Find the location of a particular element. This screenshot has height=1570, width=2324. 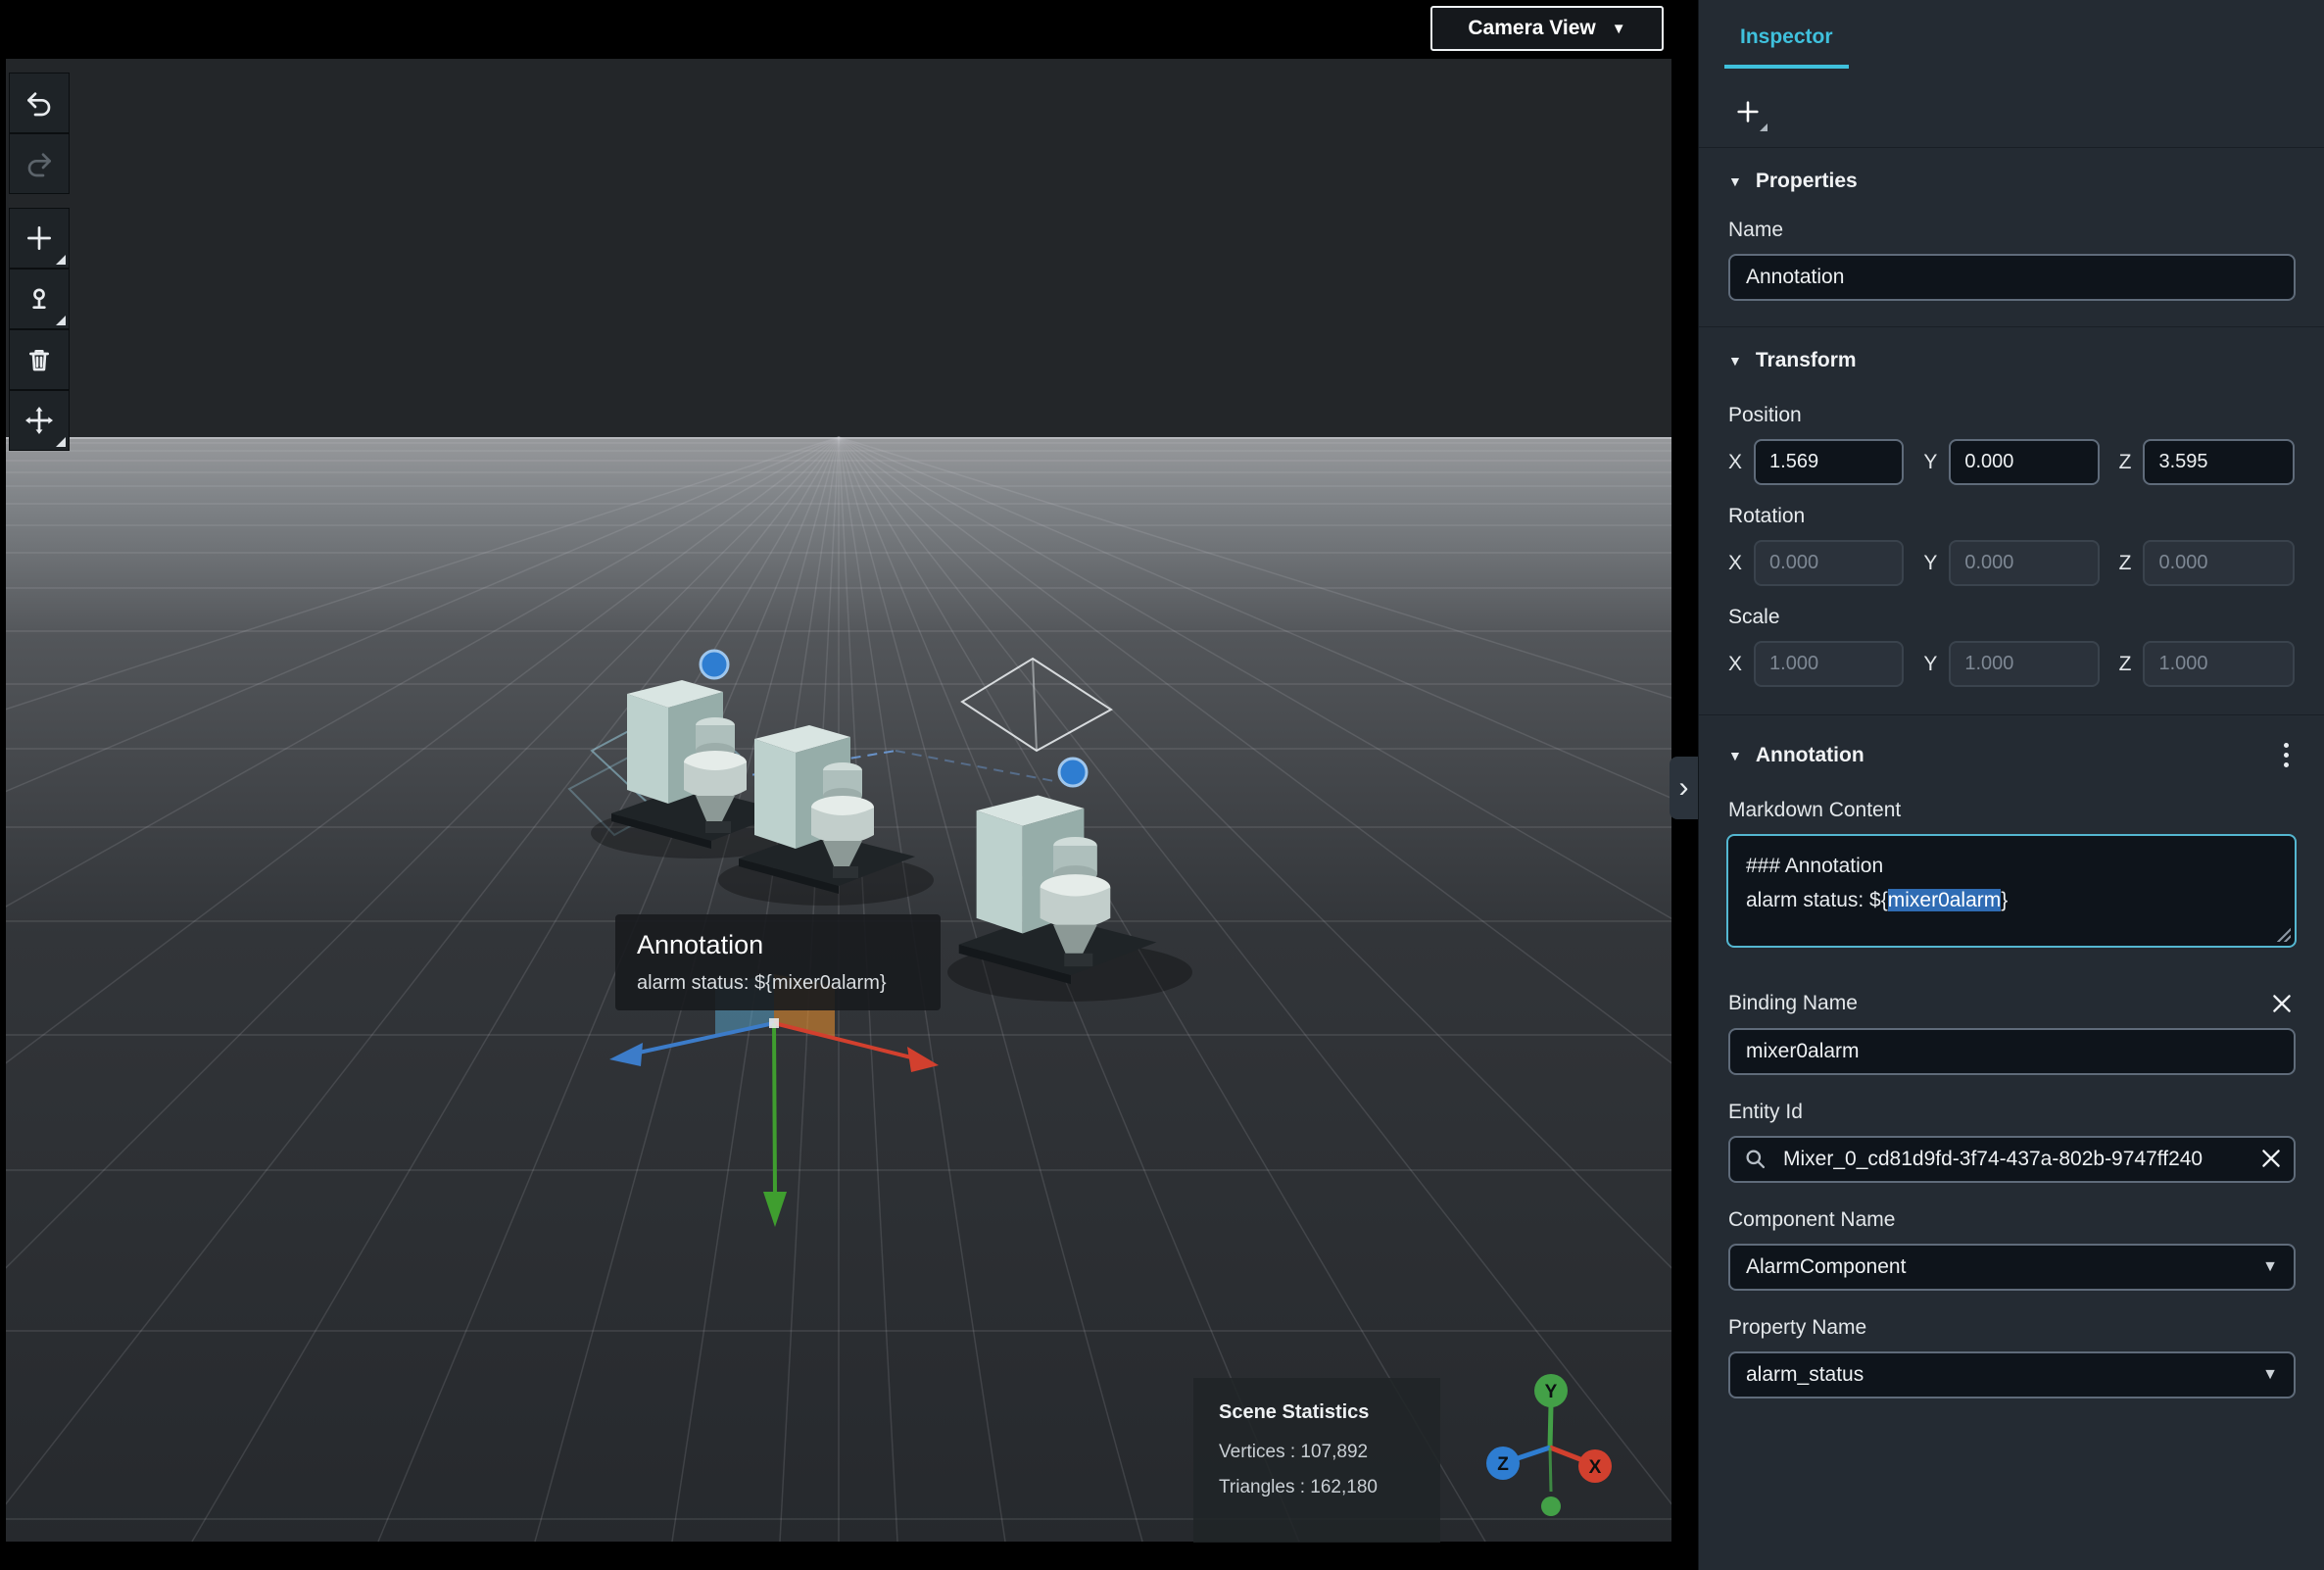

binding-name-input is located at coordinates (2012, 1051).